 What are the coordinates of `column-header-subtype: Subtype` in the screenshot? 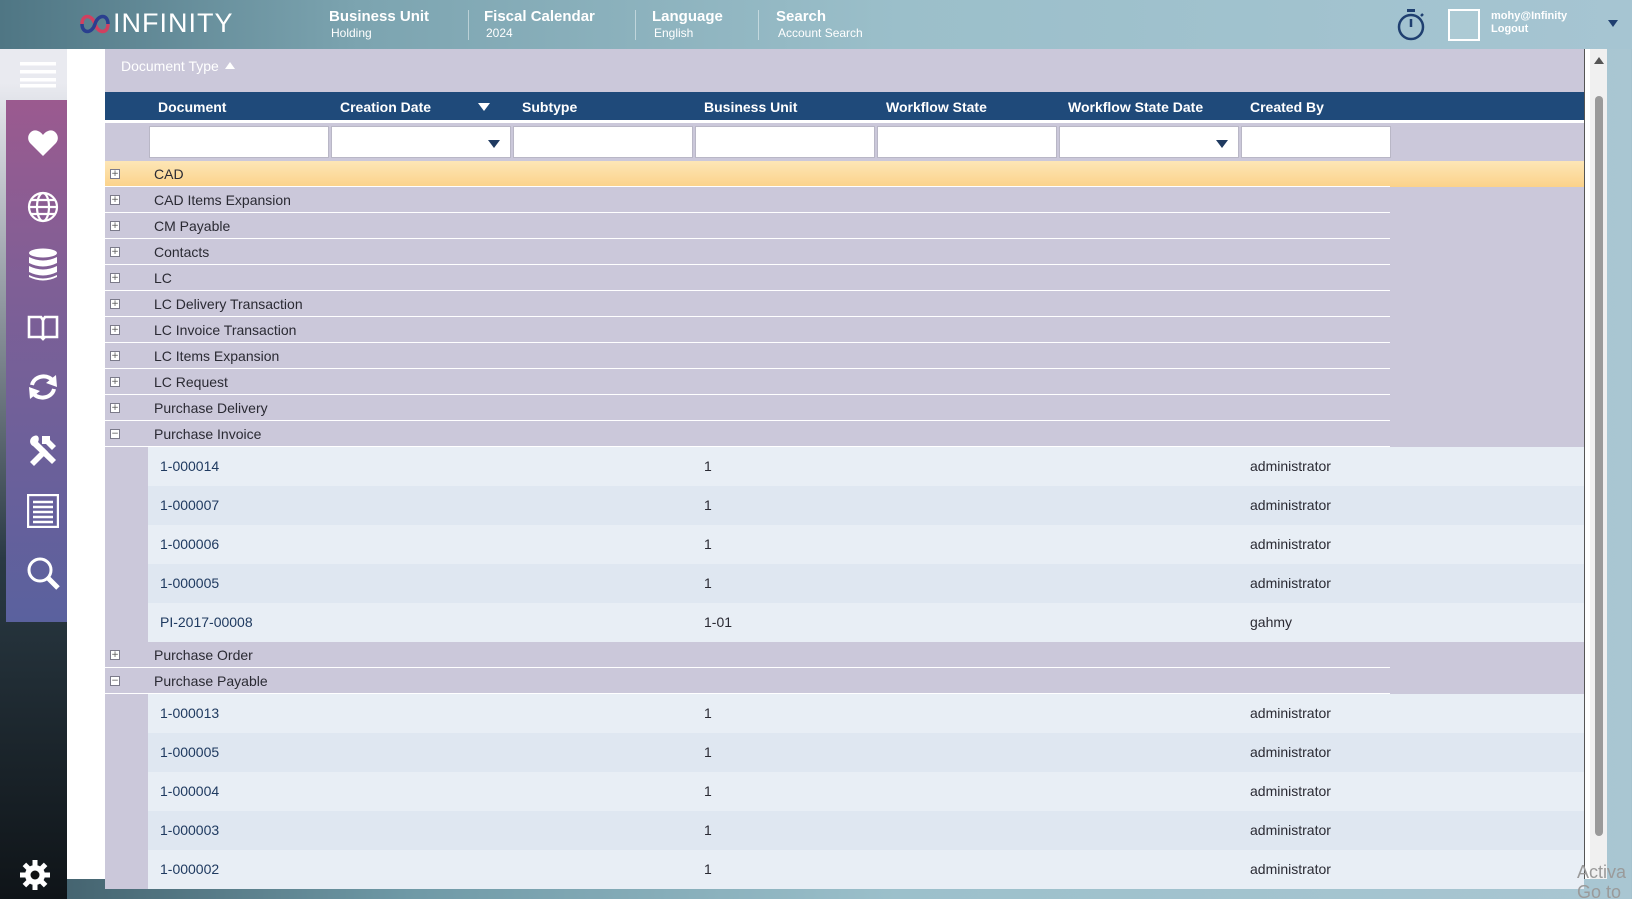 It's located at (549, 107).